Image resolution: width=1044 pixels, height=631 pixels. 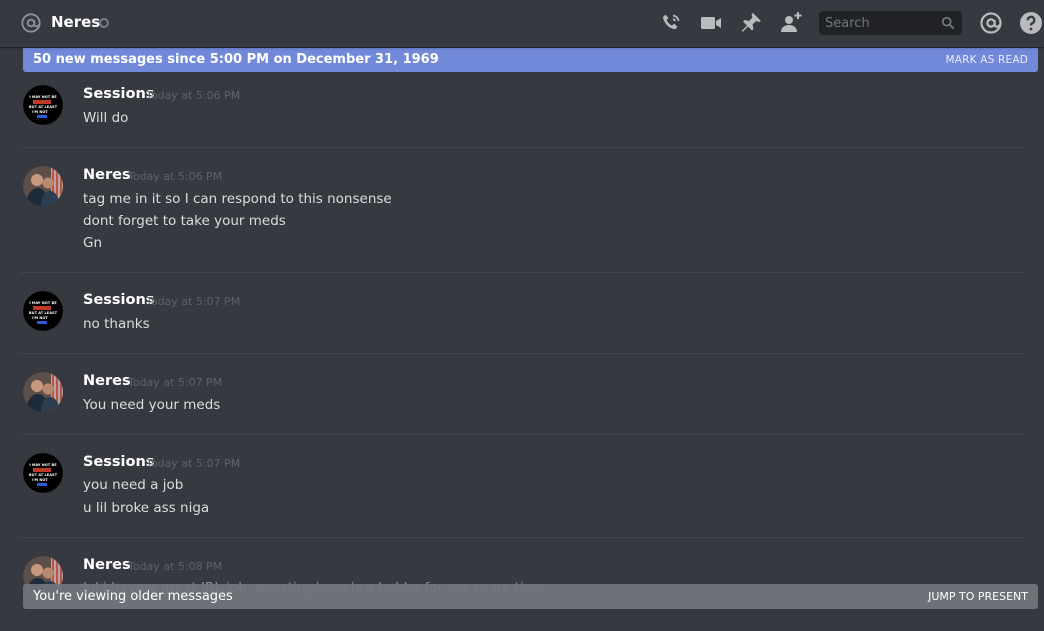 What do you see at coordinates (991, 23) in the screenshot?
I see `mentions-icon` at bounding box center [991, 23].